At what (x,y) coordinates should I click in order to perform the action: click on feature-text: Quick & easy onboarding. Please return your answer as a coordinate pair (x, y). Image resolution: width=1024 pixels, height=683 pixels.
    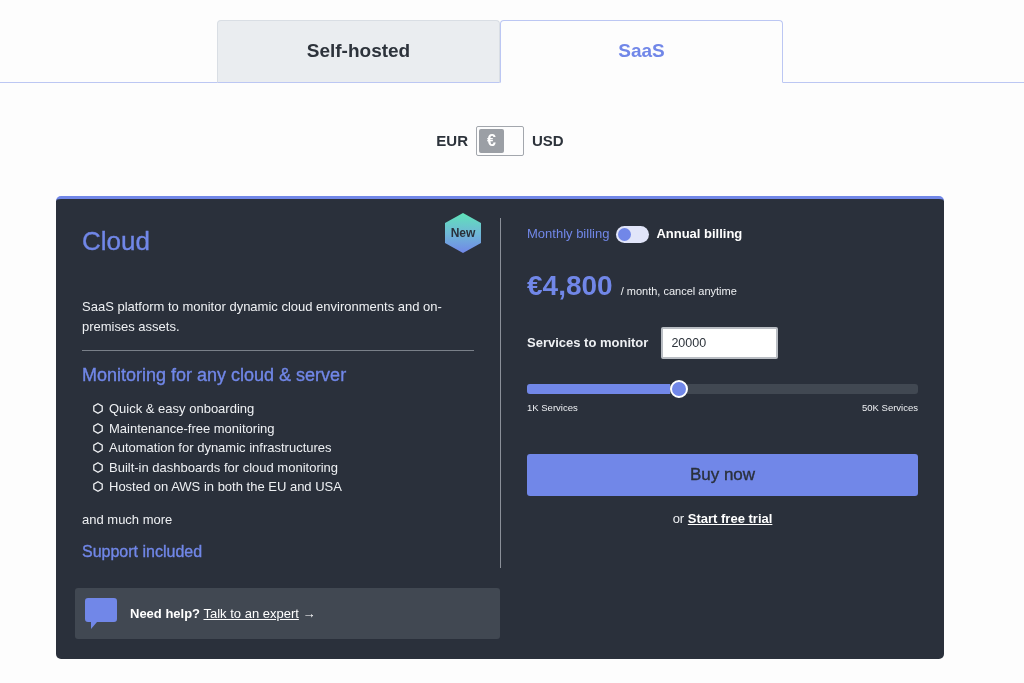
    Looking at the image, I should click on (182, 409).